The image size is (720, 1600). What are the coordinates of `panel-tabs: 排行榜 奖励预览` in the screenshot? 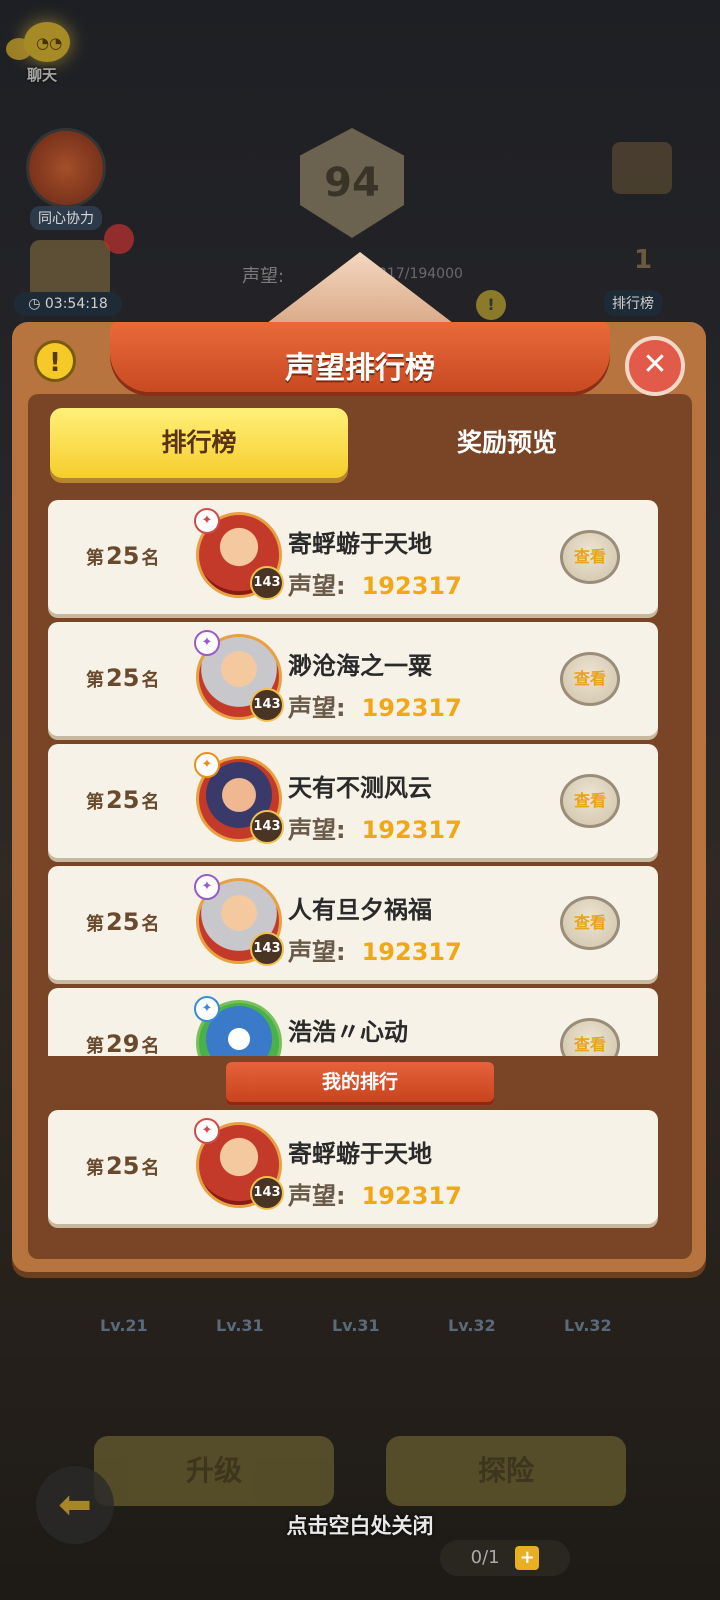 It's located at (355, 446).